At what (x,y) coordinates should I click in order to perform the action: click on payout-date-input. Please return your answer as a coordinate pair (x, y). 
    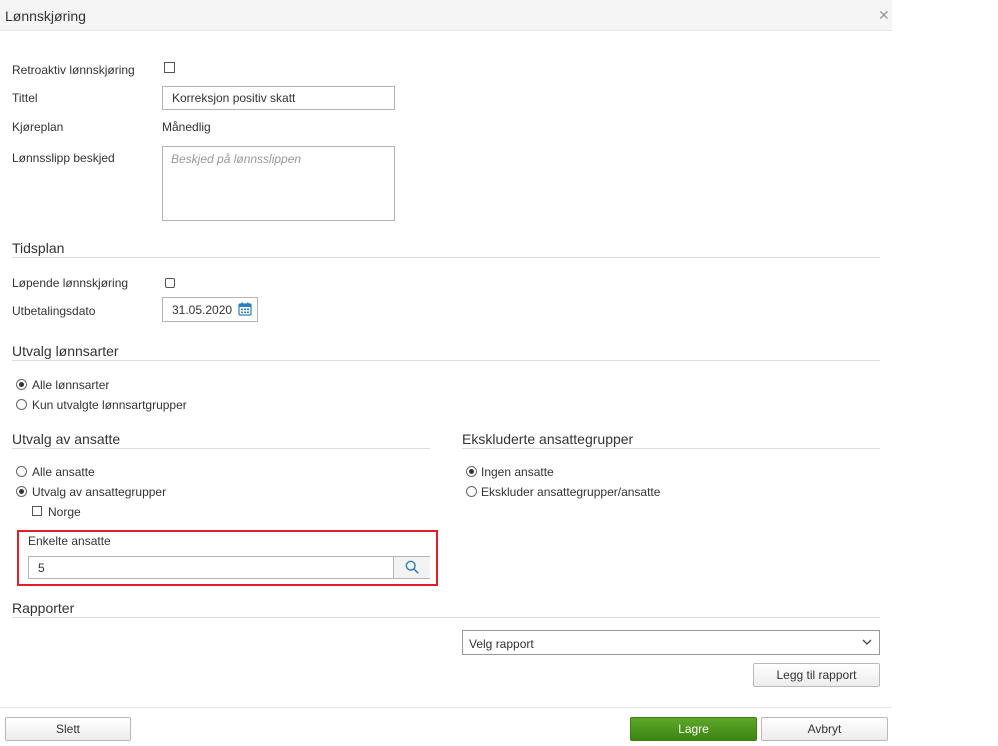
    Looking at the image, I should click on (199, 309).